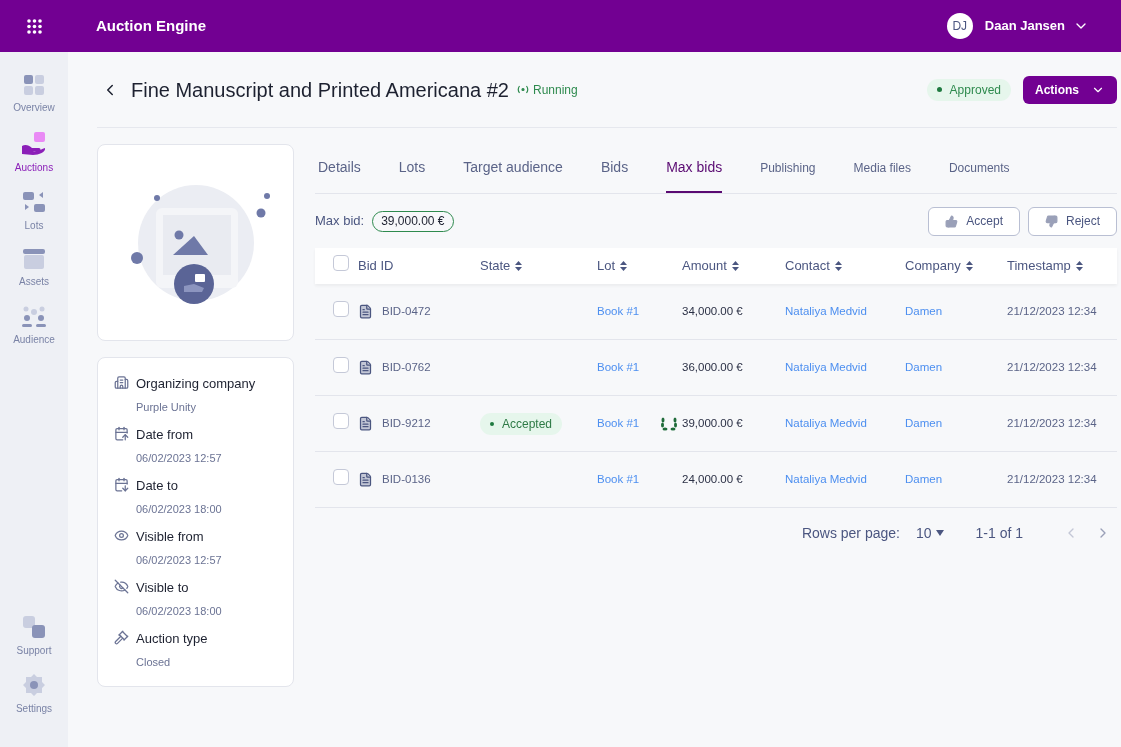 Image resolution: width=1121 pixels, height=747 pixels. Describe the element at coordinates (165, 435) in the screenshot. I see `detail-label: Date from` at that location.